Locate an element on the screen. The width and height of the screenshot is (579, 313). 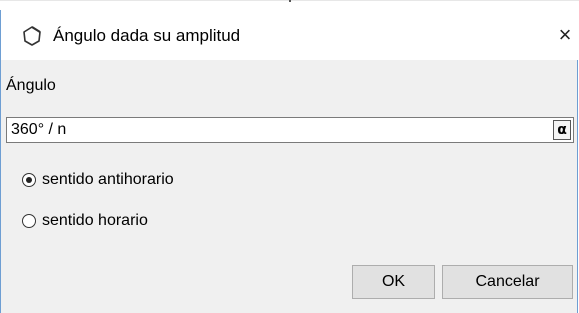
radio-clockwise-circle is located at coordinates (29, 221).